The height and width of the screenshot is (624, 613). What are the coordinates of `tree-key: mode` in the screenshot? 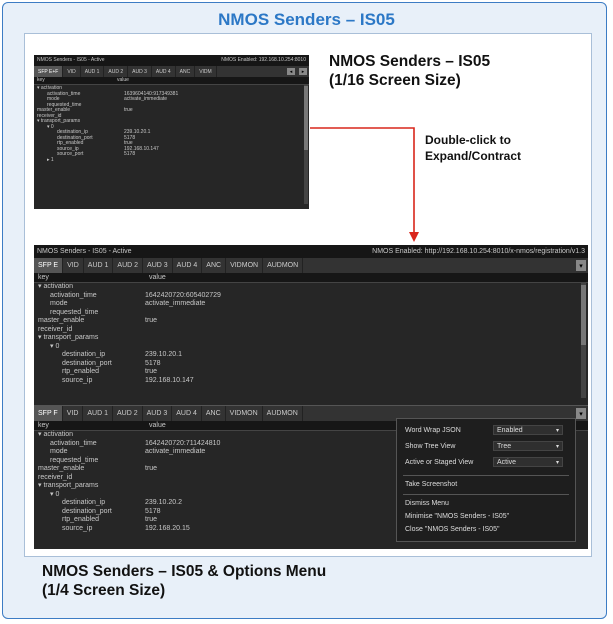 It's located at (59, 451).